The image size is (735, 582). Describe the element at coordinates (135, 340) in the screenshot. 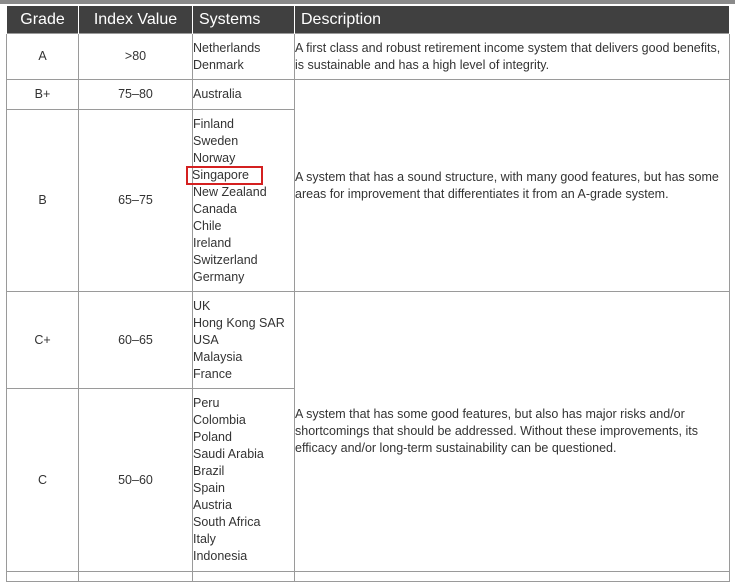

I see `index-value-cell: 60–65` at that location.